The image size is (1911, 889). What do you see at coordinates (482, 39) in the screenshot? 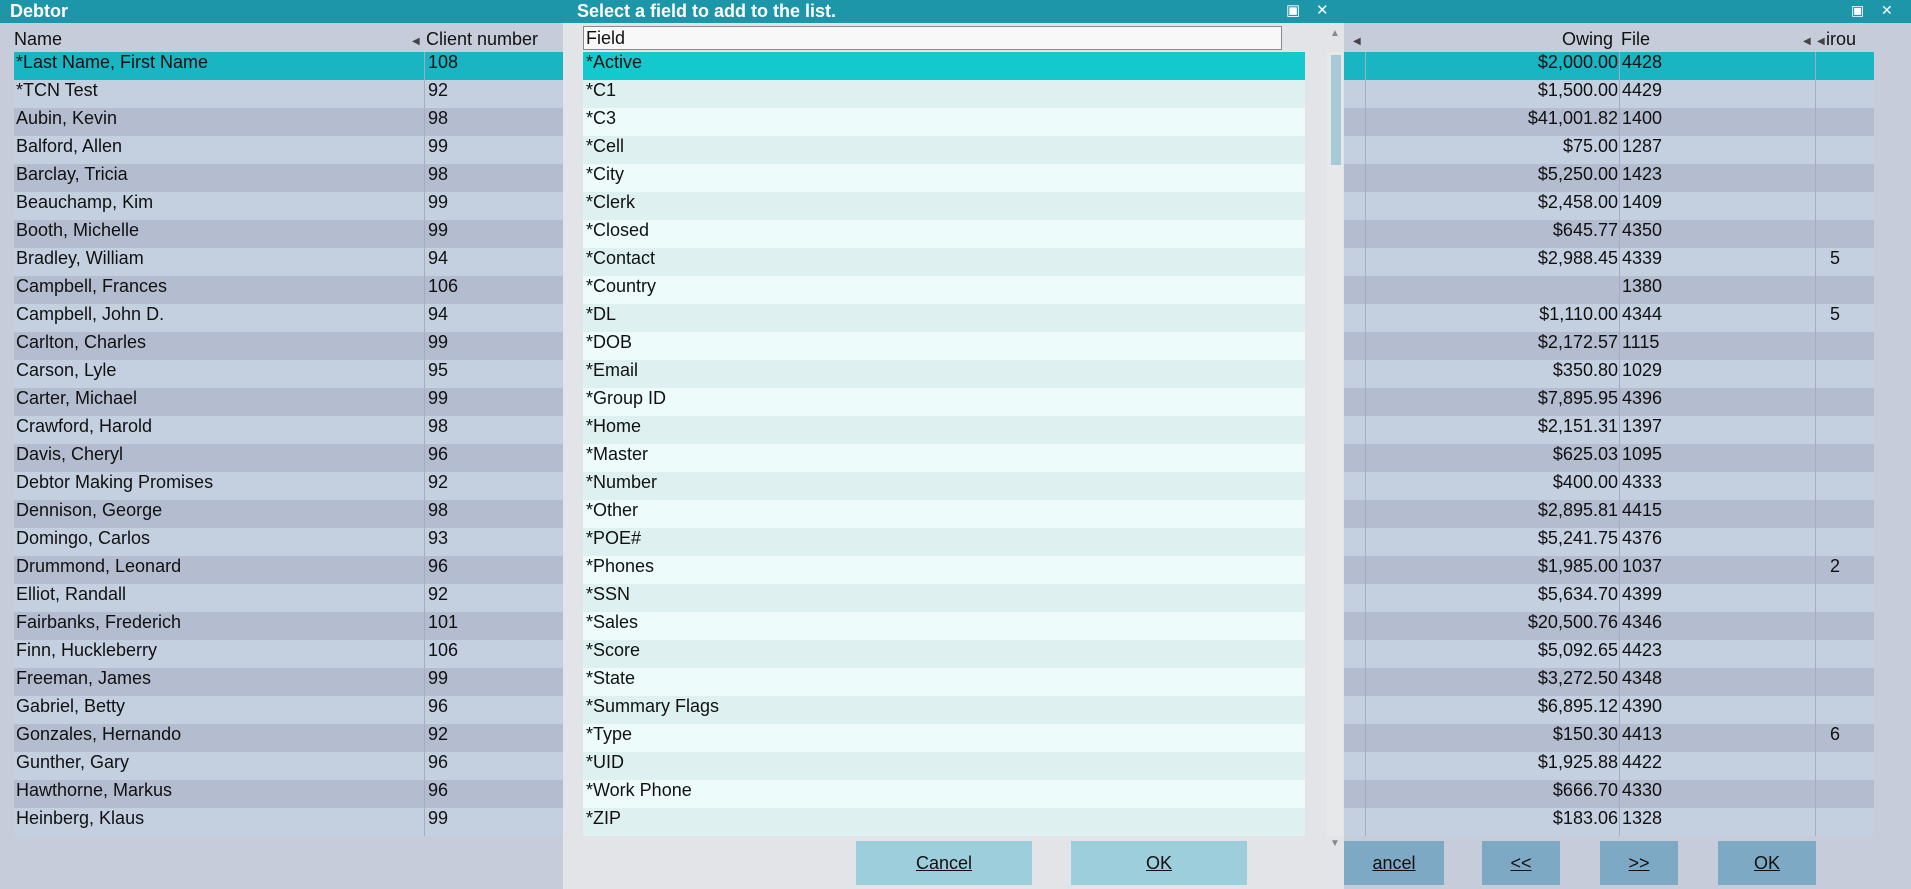
I see `column-header-client-number: Client number` at bounding box center [482, 39].